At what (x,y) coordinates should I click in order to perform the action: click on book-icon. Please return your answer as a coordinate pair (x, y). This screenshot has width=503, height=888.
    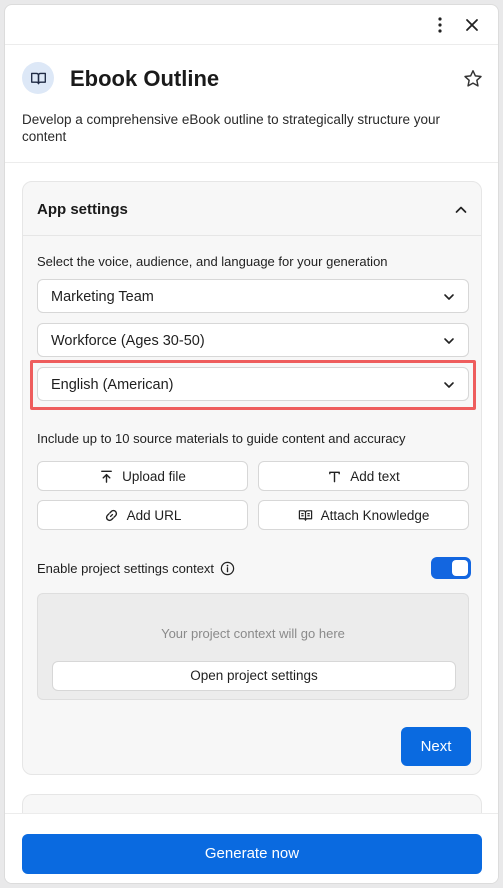
    Looking at the image, I should click on (38, 78).